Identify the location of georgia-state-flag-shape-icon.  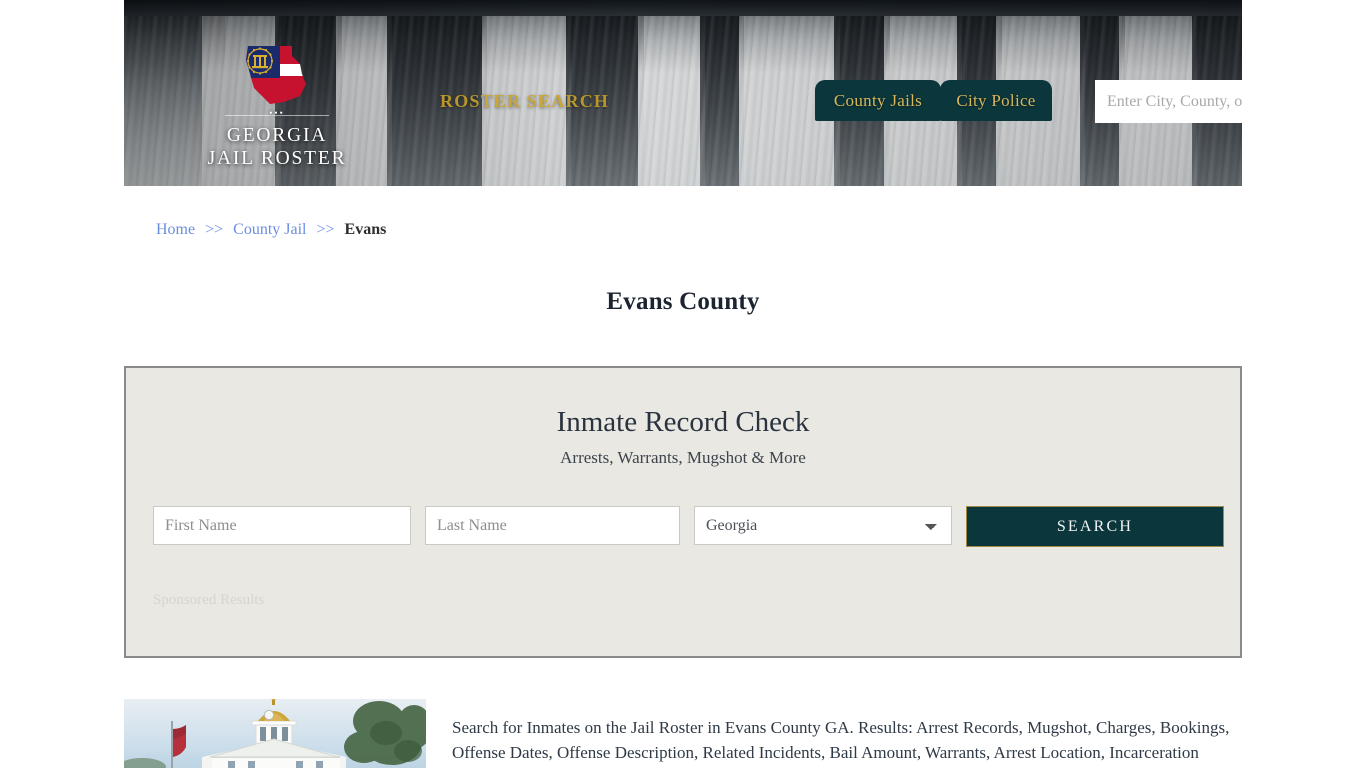
(276, 75).